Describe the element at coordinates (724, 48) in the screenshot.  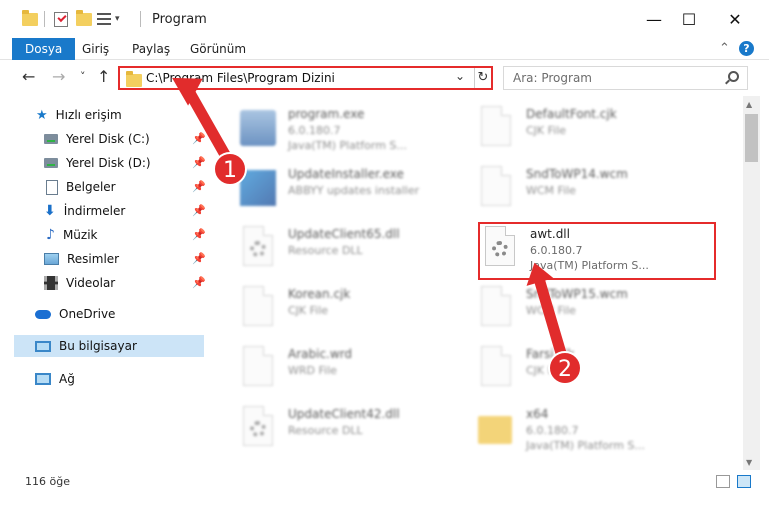
I see `ribbon-collapse-icon: ⌃` at that location.